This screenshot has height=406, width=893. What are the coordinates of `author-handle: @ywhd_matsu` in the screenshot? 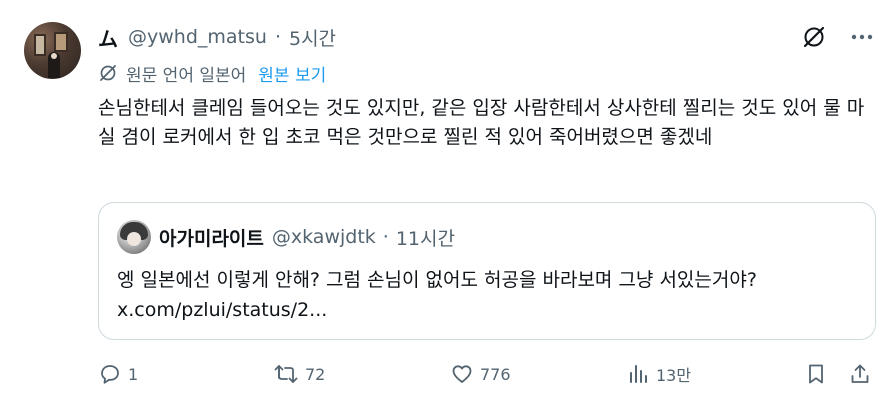 It's located at (197, 37).